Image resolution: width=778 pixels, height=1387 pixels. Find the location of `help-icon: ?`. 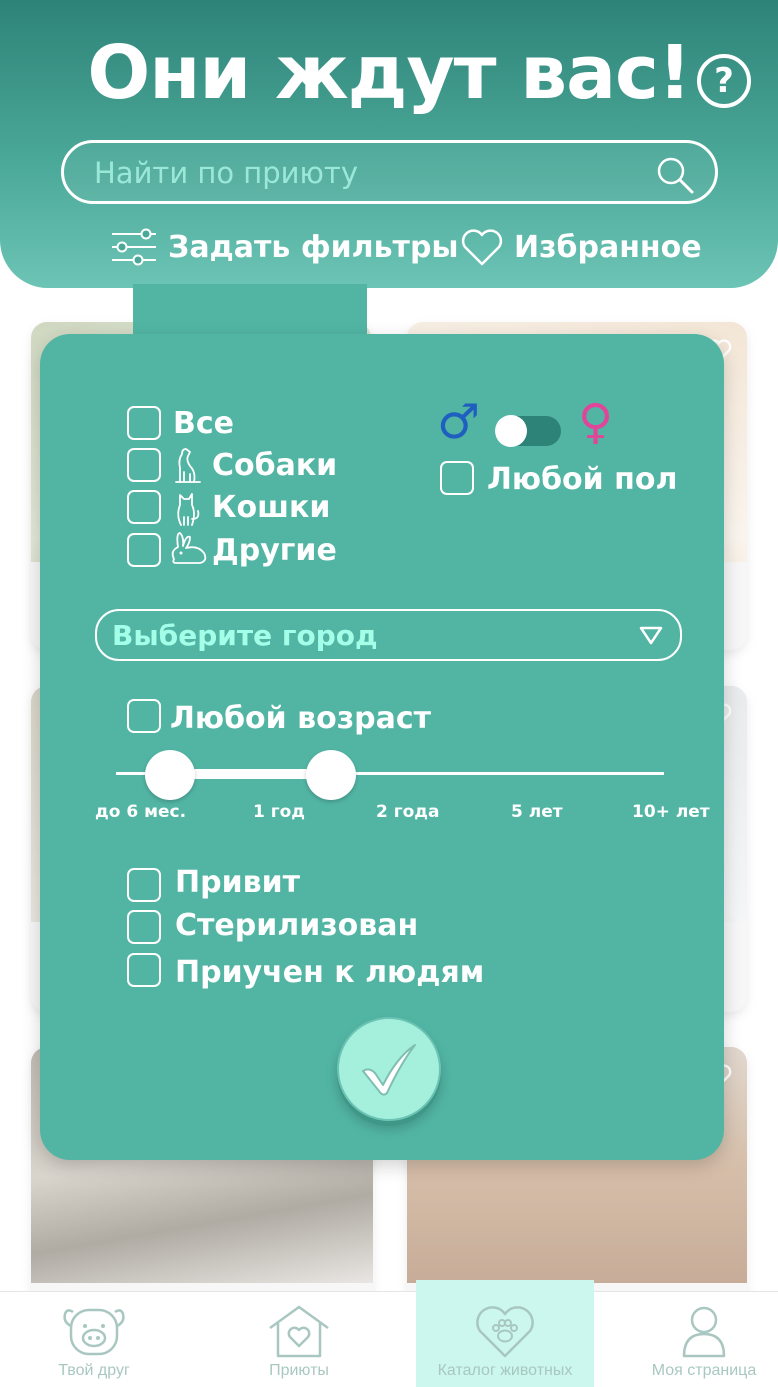

help-icon: ? is located at coordinates (724, 81).